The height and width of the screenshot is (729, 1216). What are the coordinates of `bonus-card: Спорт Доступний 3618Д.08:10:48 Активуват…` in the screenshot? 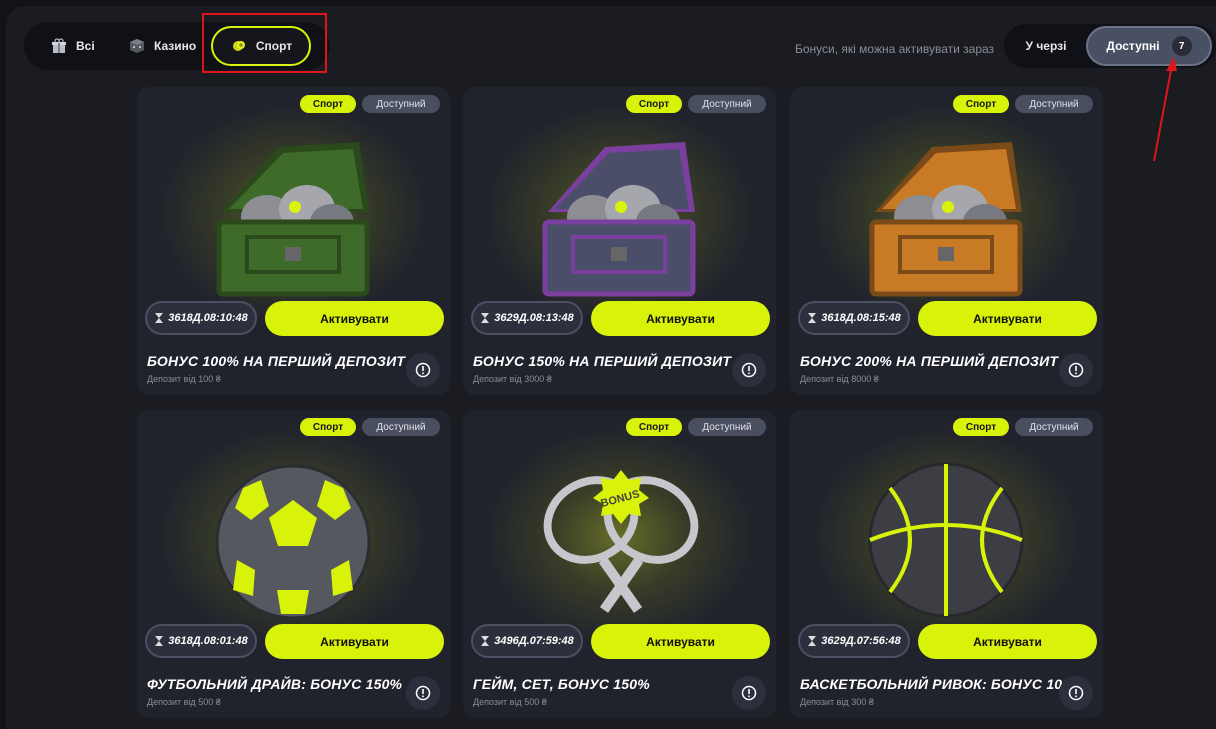 It's located at (293, 241).